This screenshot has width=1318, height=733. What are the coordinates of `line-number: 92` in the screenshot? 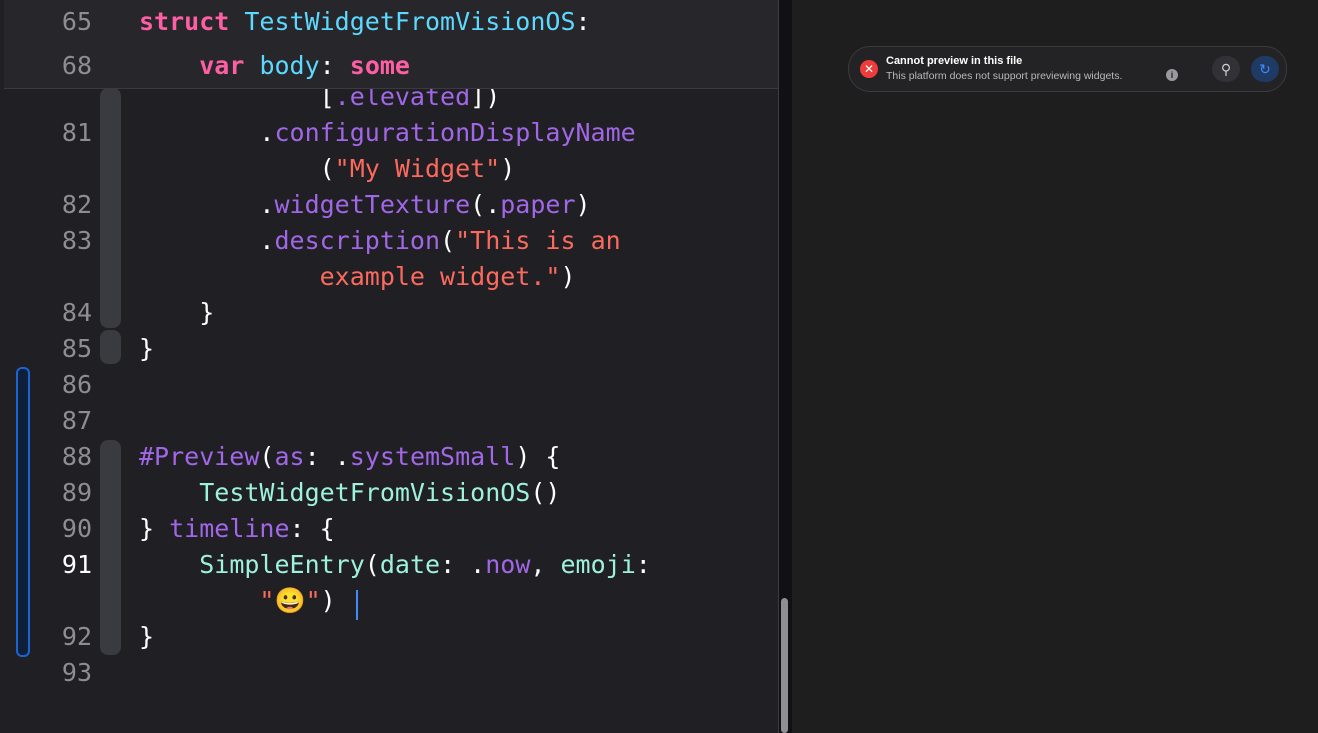 It's located at (76, 636).